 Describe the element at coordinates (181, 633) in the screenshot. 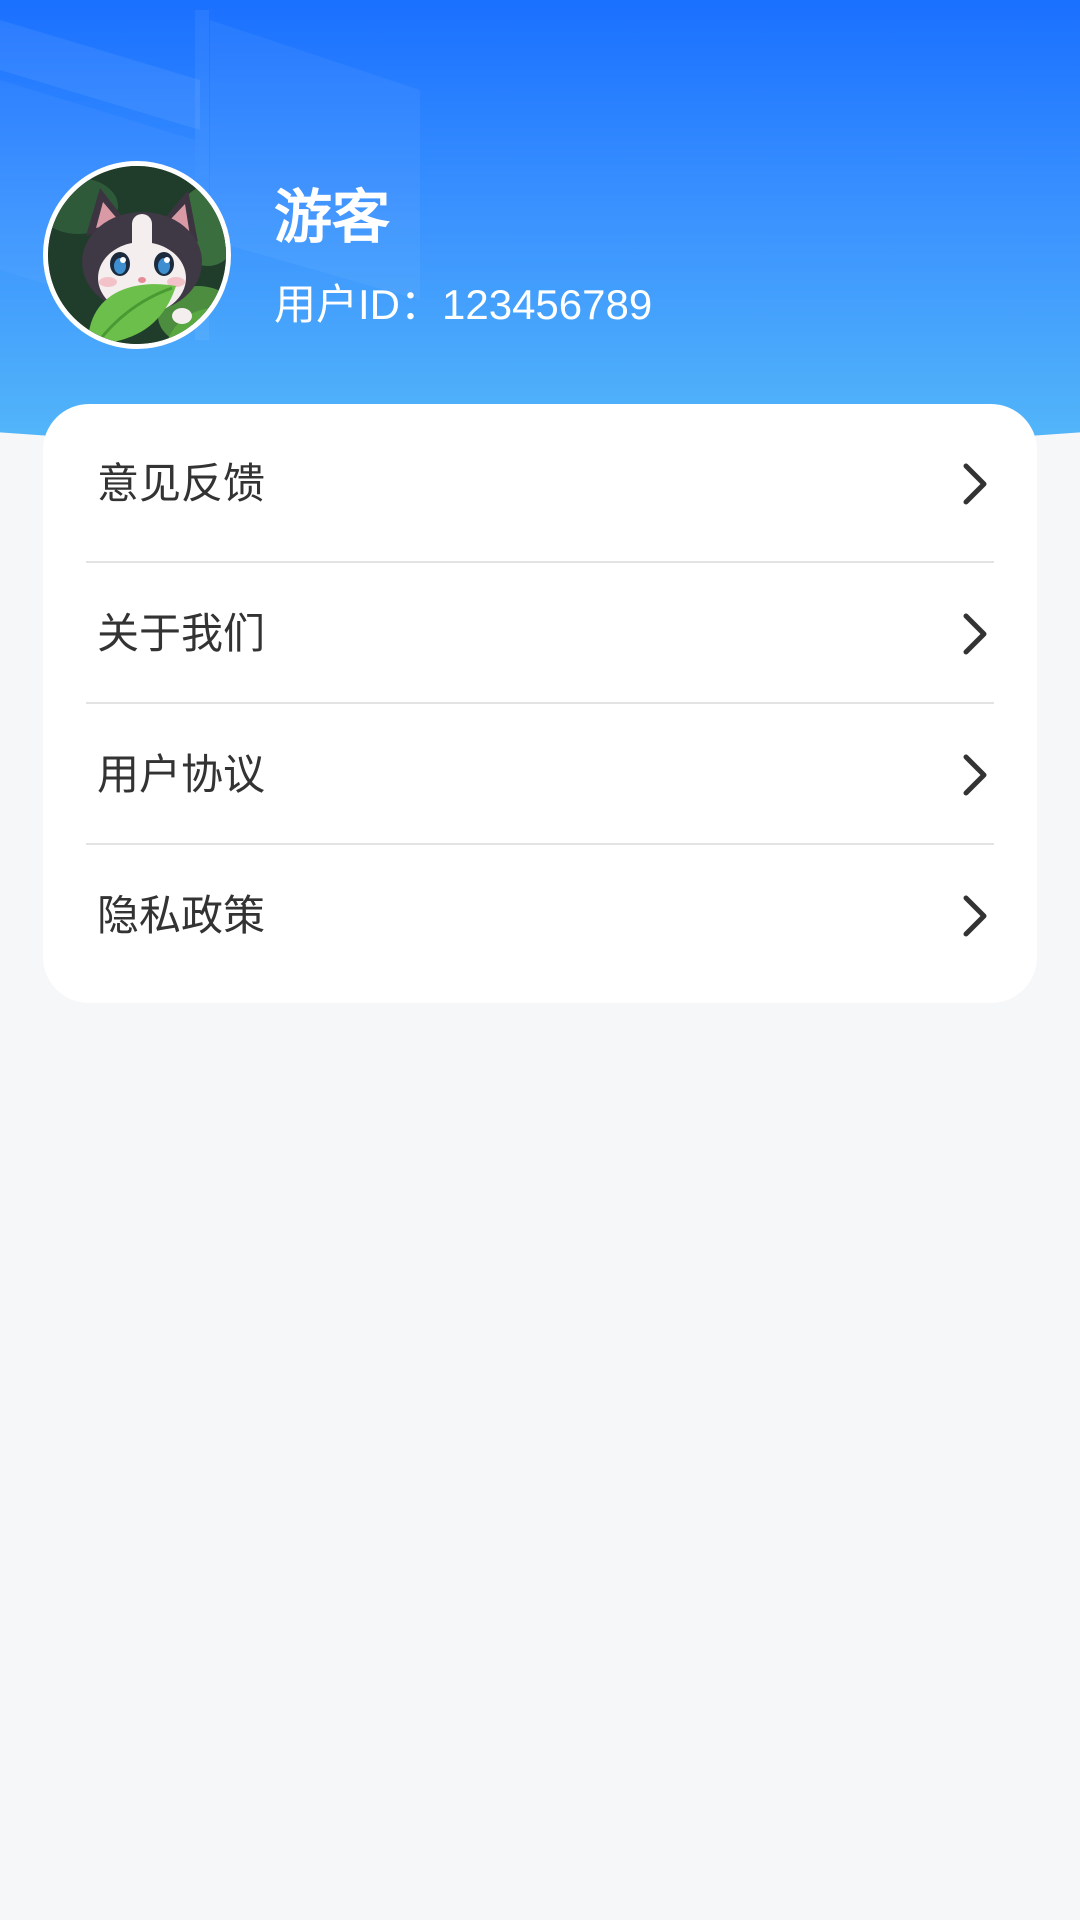

I see `menu-item-label: 关于我们` at that location.